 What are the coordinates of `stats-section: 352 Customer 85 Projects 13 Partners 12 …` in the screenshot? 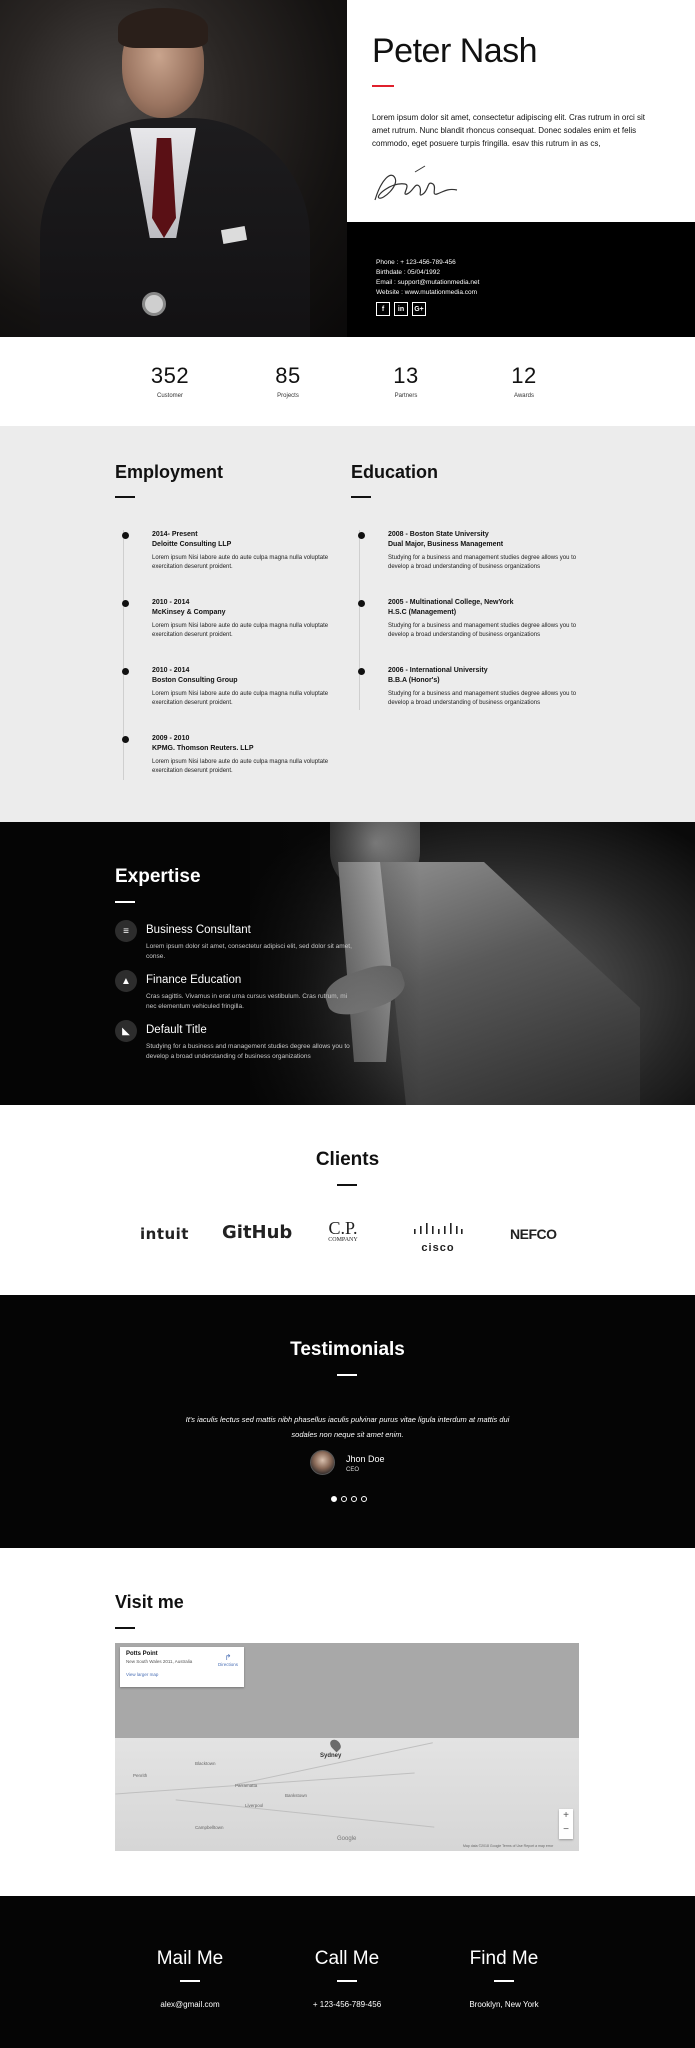 It's located at (347, 381).